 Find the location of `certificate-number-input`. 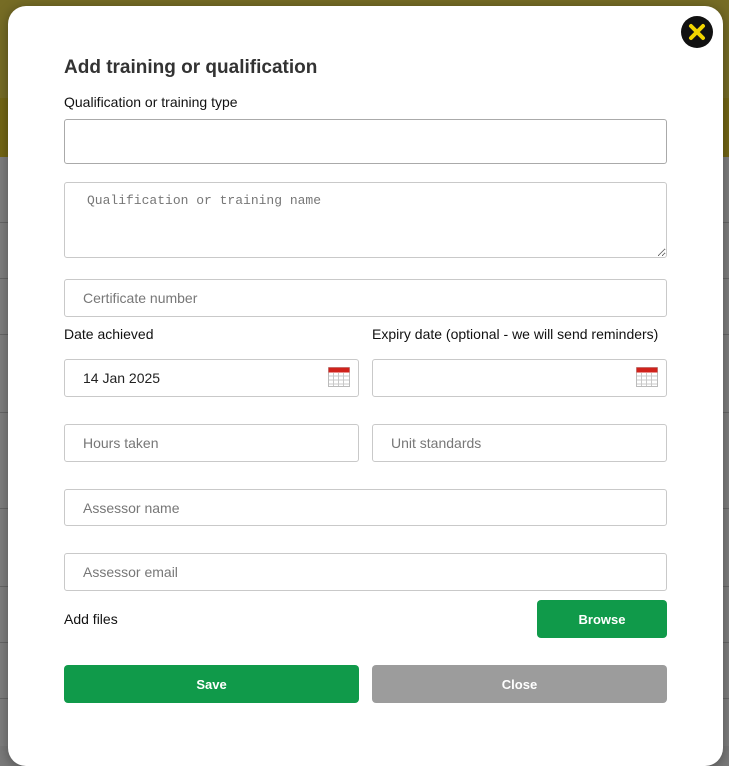

certificate-number-input is located at coordinates (365, 298).